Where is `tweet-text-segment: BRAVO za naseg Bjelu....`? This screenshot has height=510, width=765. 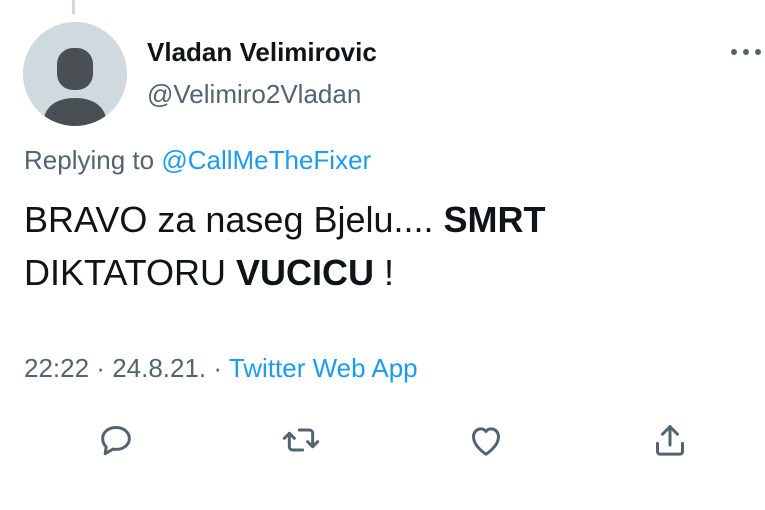
tweet-text-segment: BRAVO za naseg Bjelu.... is located at coordinates (234, 219).